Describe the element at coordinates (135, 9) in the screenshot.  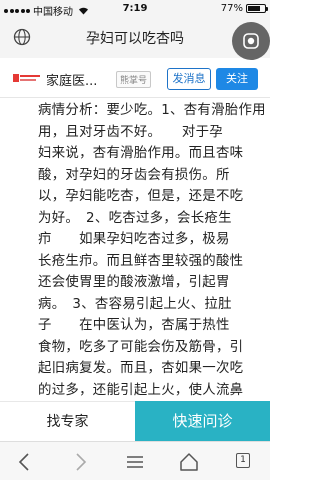
I see `status-bar: 中国移动 7:19 77%` at that location.